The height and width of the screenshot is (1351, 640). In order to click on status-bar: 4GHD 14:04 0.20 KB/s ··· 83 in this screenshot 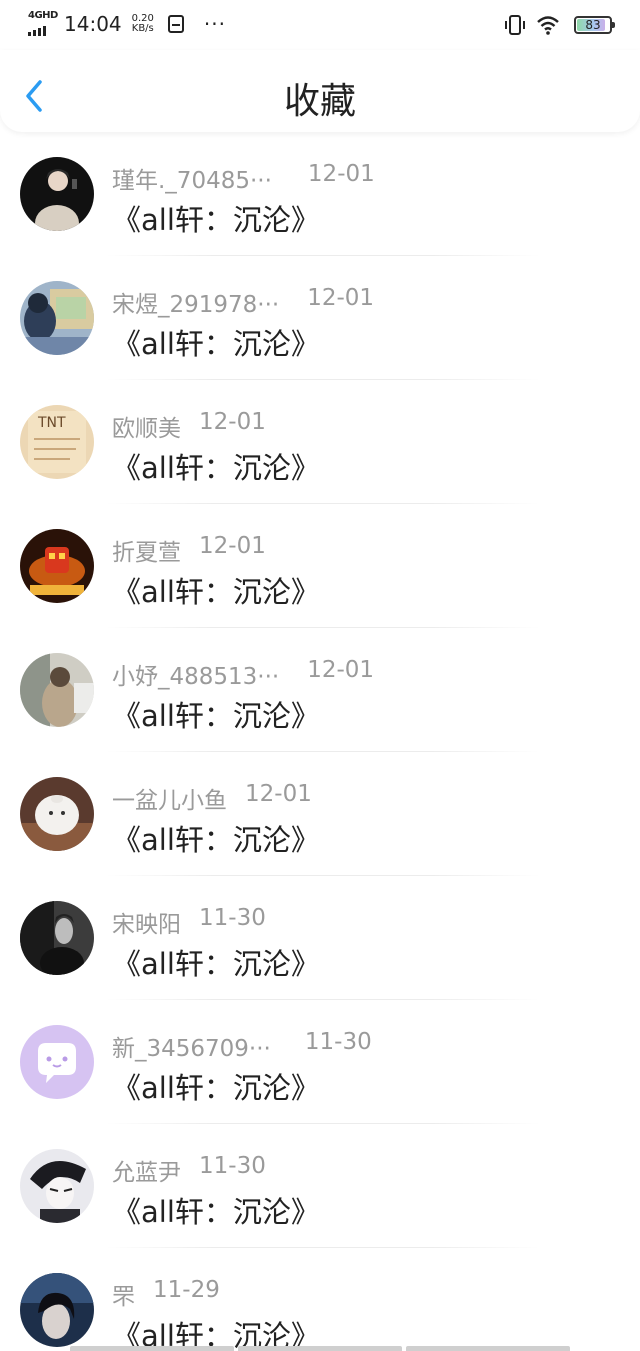, I will do `click(320, 25)`.